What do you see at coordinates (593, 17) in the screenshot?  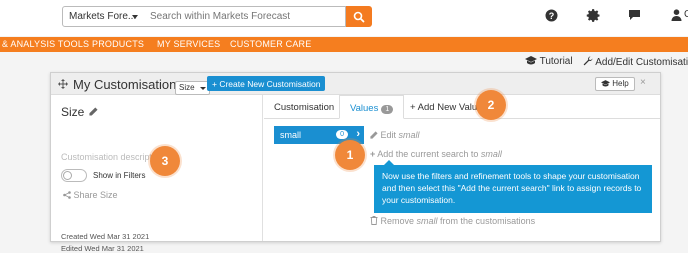 I see `gear-icon` at bounding box center [593, 17].